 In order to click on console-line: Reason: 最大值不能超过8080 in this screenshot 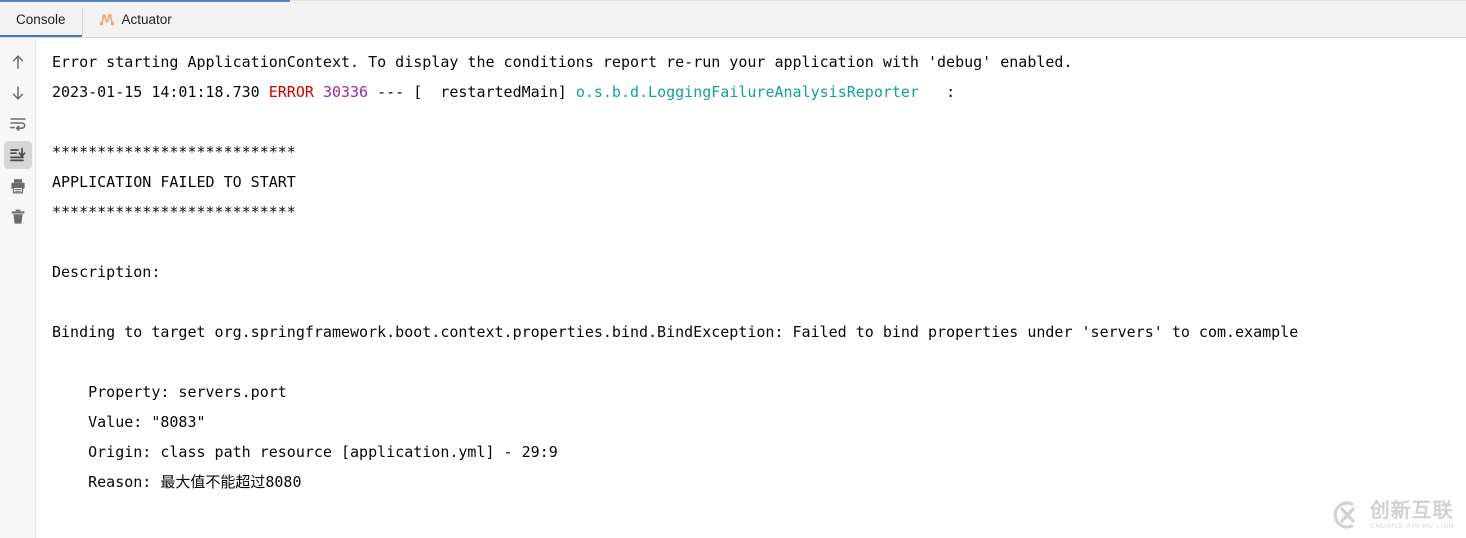, I will do `click(759, 482)`.